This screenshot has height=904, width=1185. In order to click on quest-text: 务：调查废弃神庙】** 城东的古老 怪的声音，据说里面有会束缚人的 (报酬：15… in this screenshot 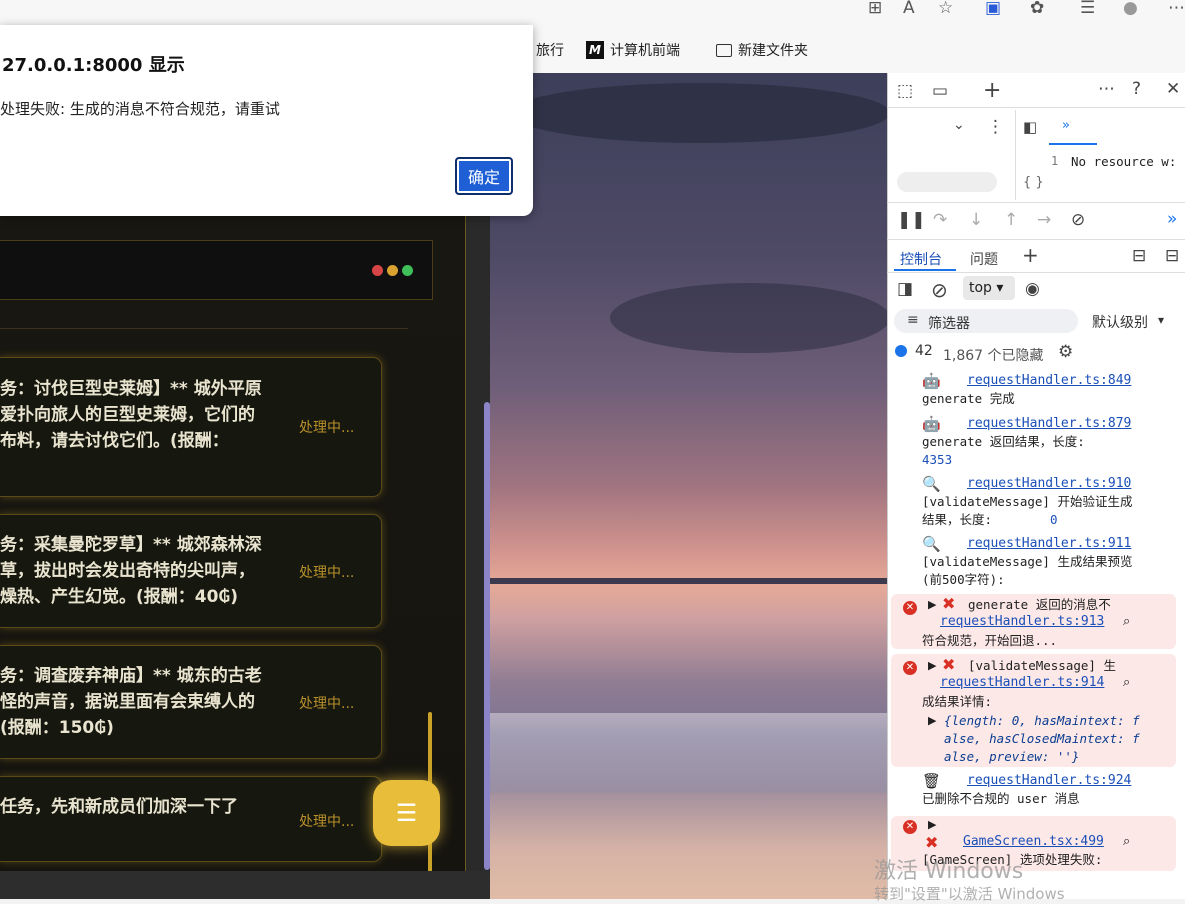, I will do `click(131, 702)`.